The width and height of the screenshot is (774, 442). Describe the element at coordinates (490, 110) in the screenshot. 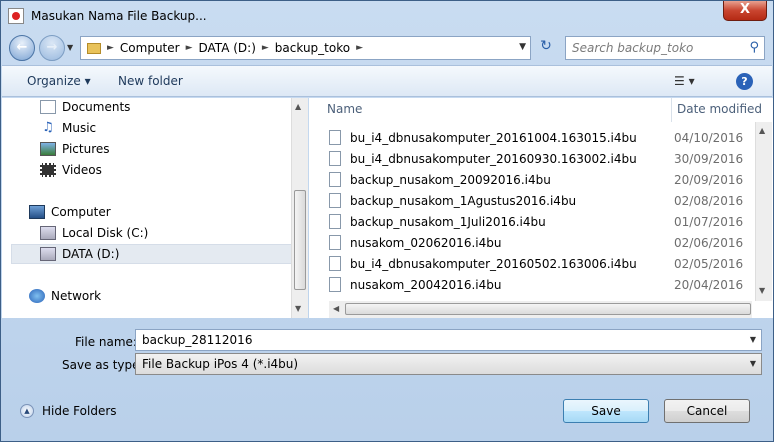

I see `column-header-name: Name` at that location.